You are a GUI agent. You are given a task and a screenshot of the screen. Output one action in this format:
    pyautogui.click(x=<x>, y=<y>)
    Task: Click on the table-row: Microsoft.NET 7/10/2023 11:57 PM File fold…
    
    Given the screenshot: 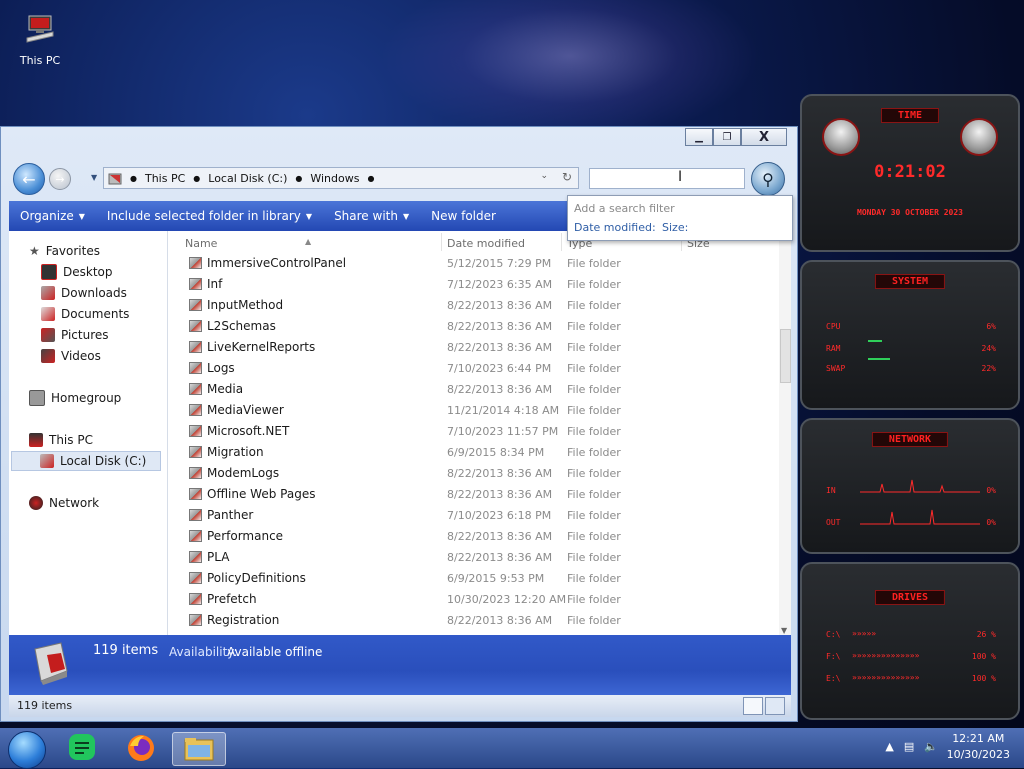 What is the action you would take?
    pyautogui.click(x=480, y=431)
    